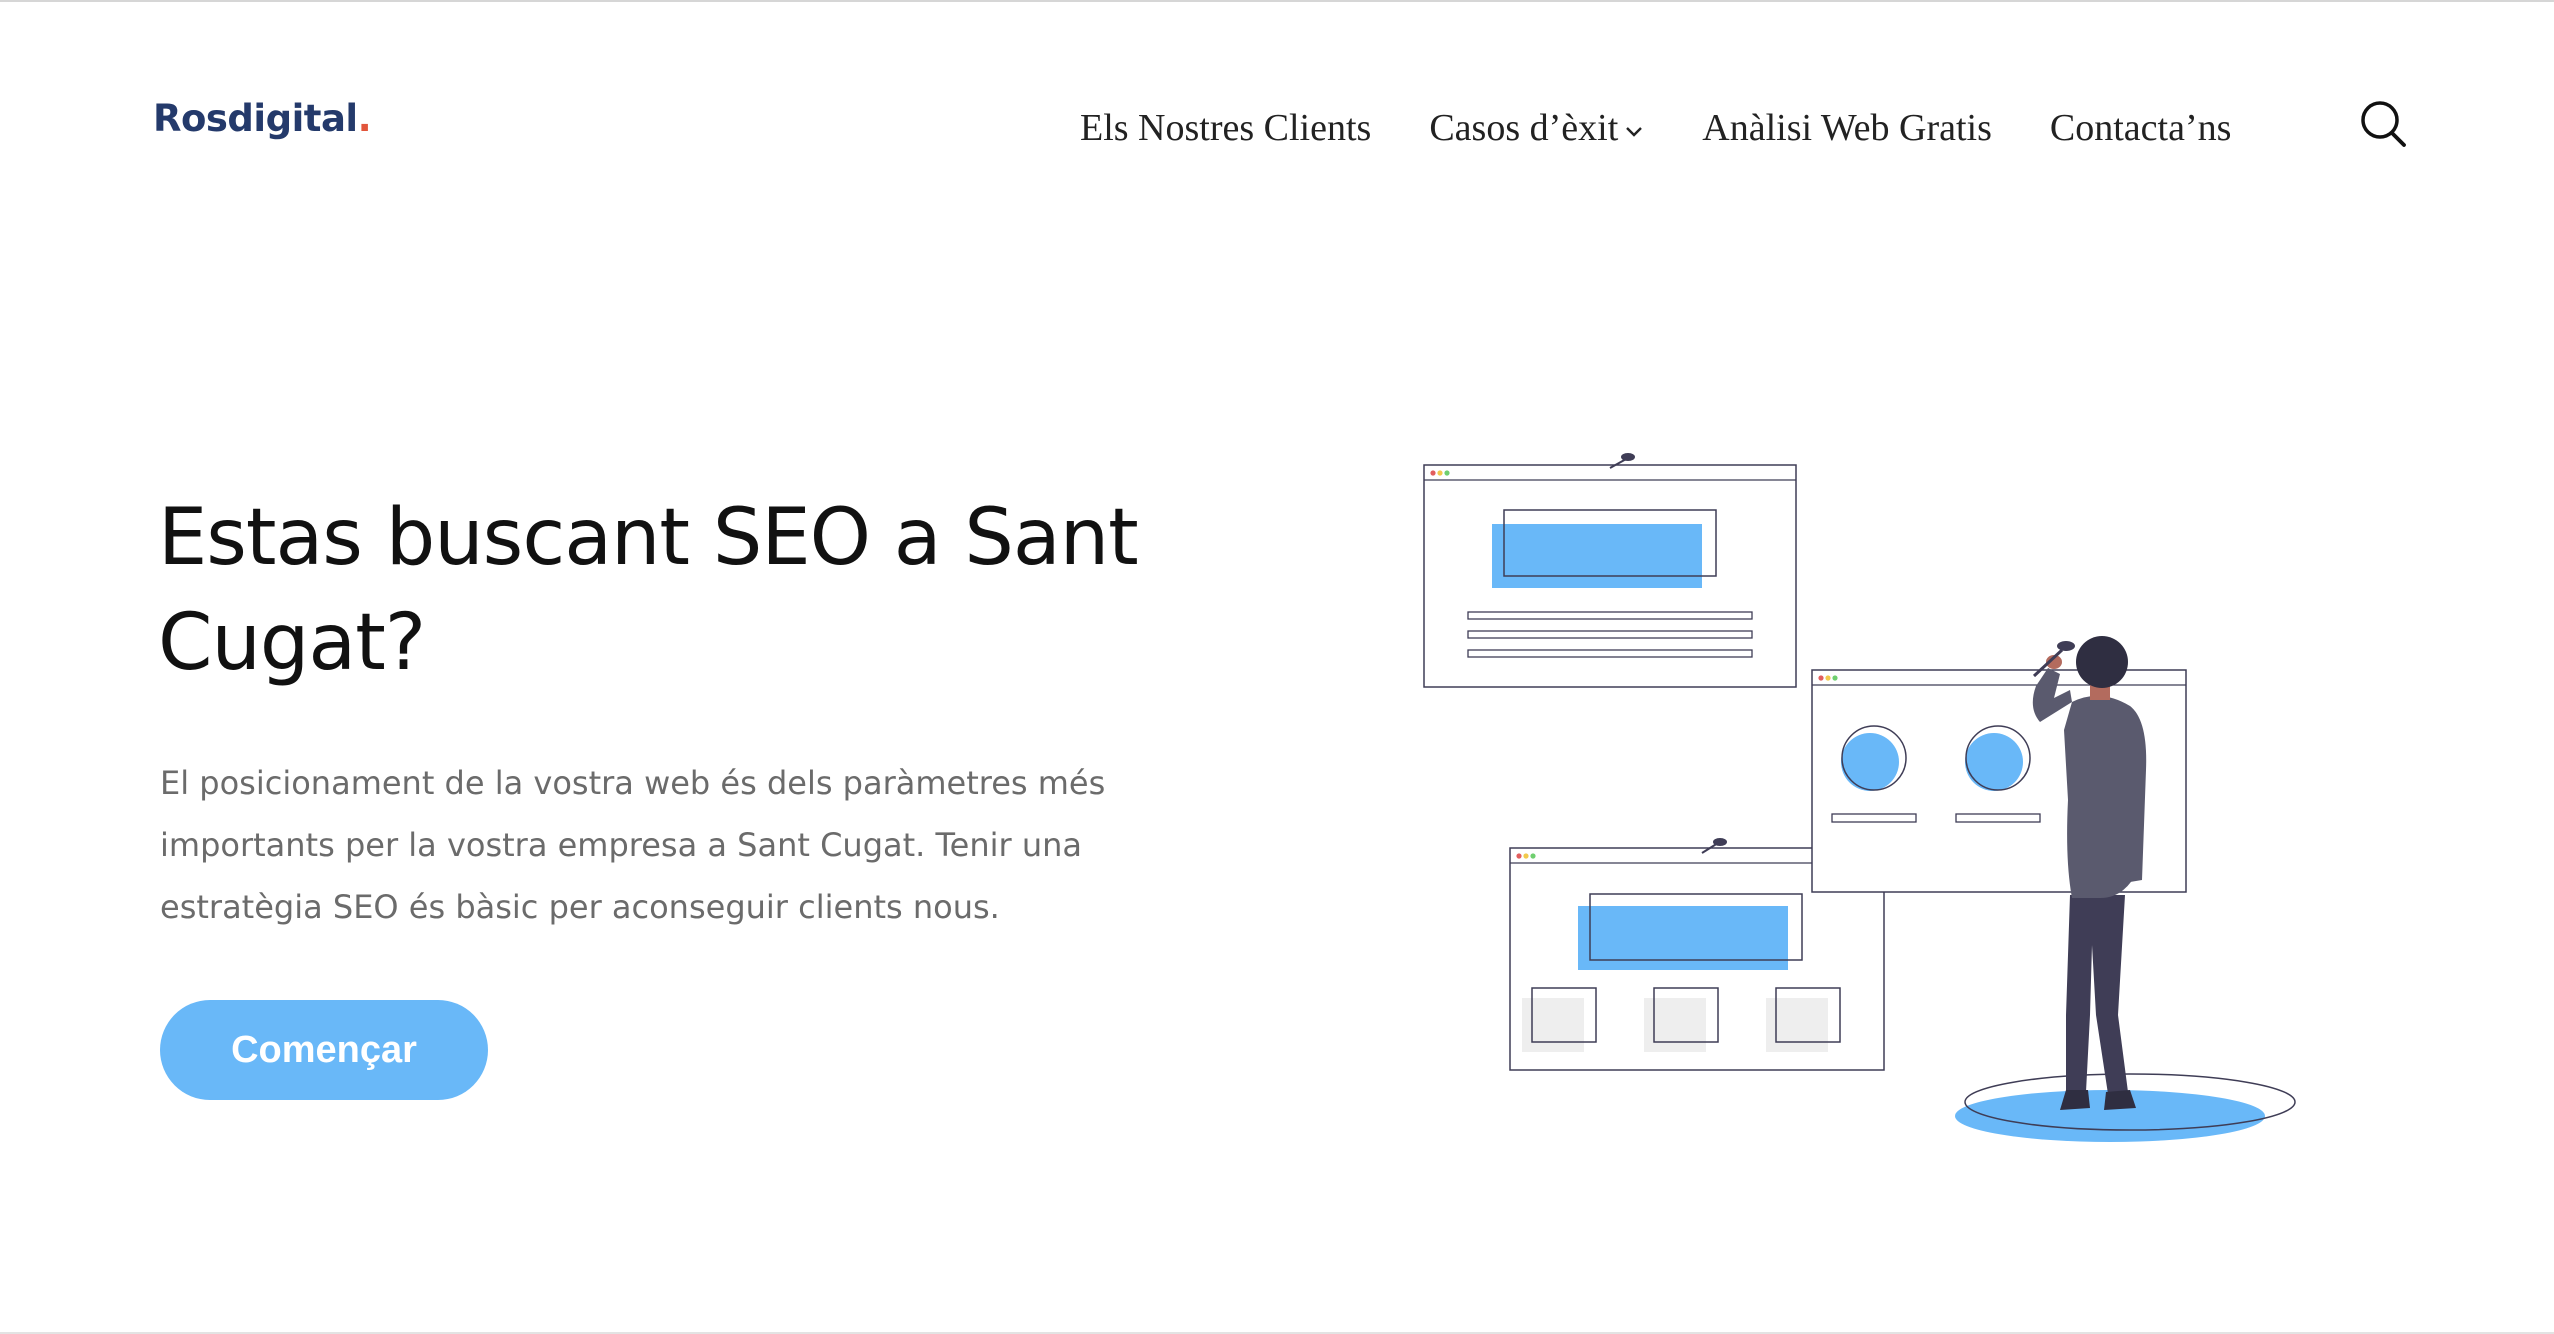 This screenshot has height=1334, width=2554. What do you see at coordinates (648, 590) in the screenshot?
I see `hero-title: Estas buscant SEO a Sant Cugat?` at bounding box center [648, 590].